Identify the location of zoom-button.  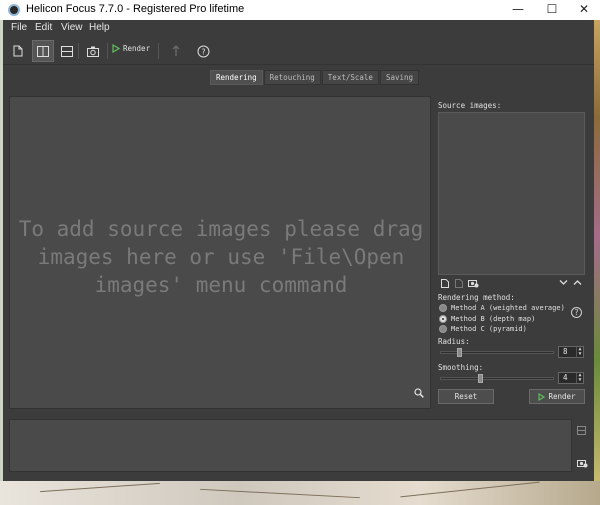
(419, 392).